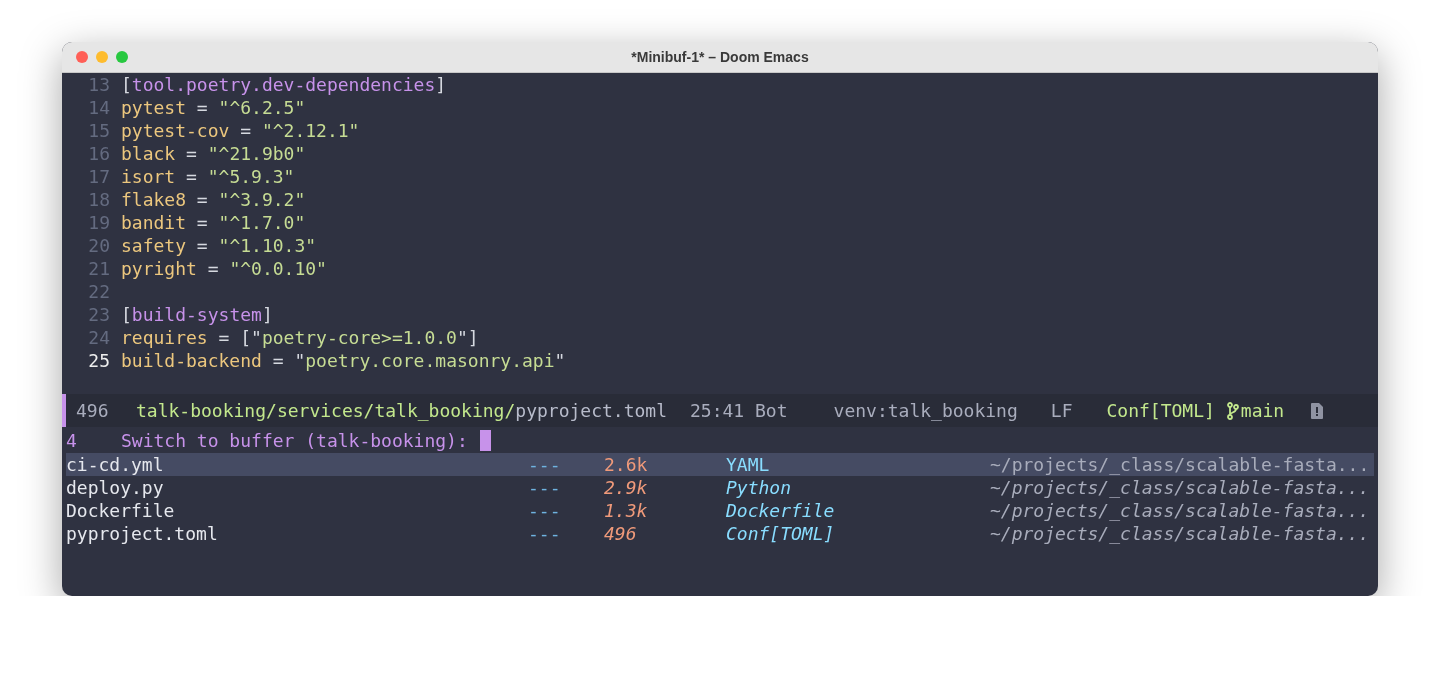 This screenshot has width=1440, height=678. What do you see at coordinates (99, 153) in the screenshot?
I see `line-number: 16` at bounding box center [99, 153].